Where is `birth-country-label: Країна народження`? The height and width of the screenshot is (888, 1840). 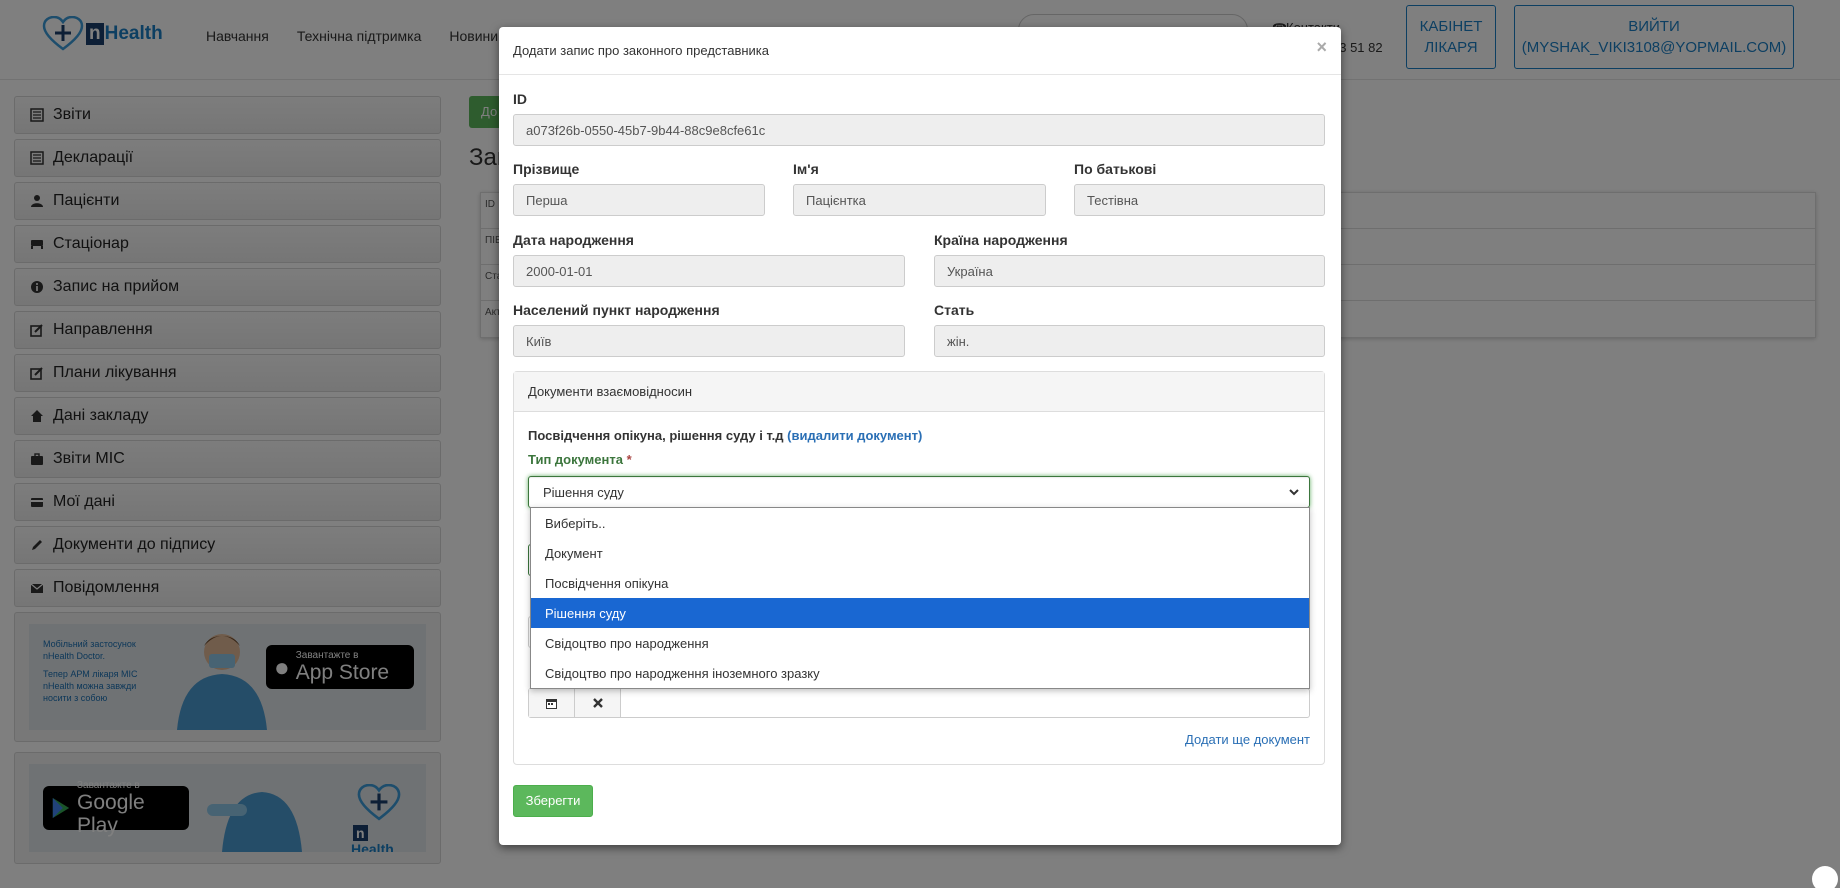
birth-country-label: Країна народження is located at coordinates (1001, 240).